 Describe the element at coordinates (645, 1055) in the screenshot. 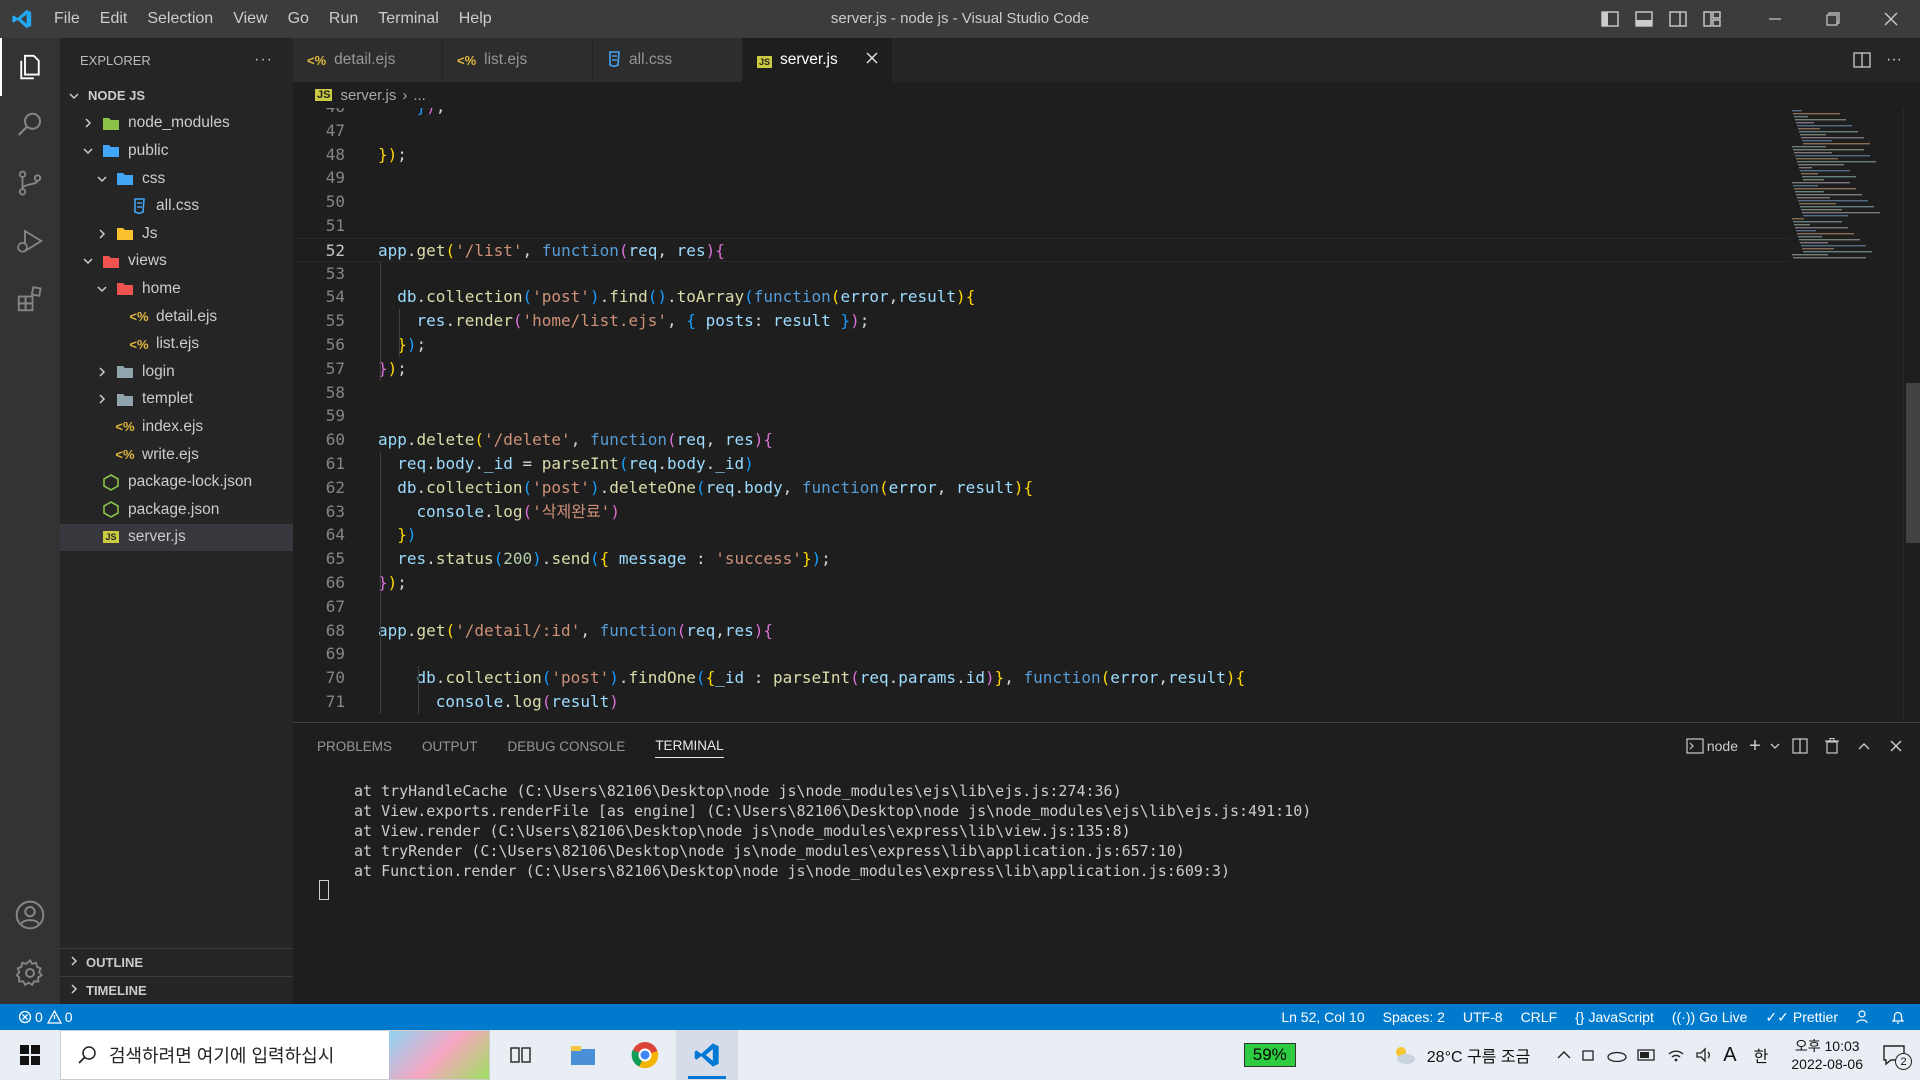

I see `chrome-app-icon` at that location.